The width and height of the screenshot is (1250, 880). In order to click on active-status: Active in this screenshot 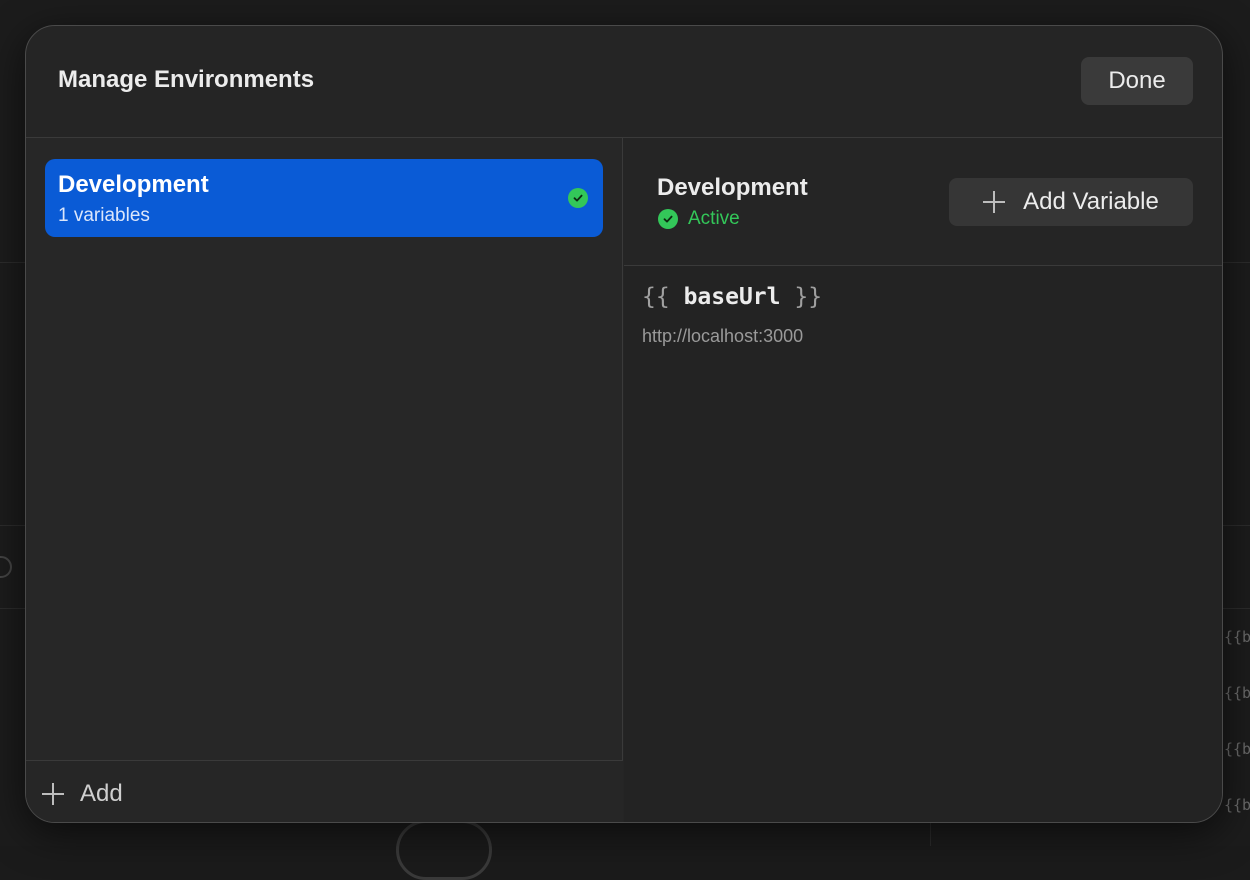, I will do `click(699, 219)`.